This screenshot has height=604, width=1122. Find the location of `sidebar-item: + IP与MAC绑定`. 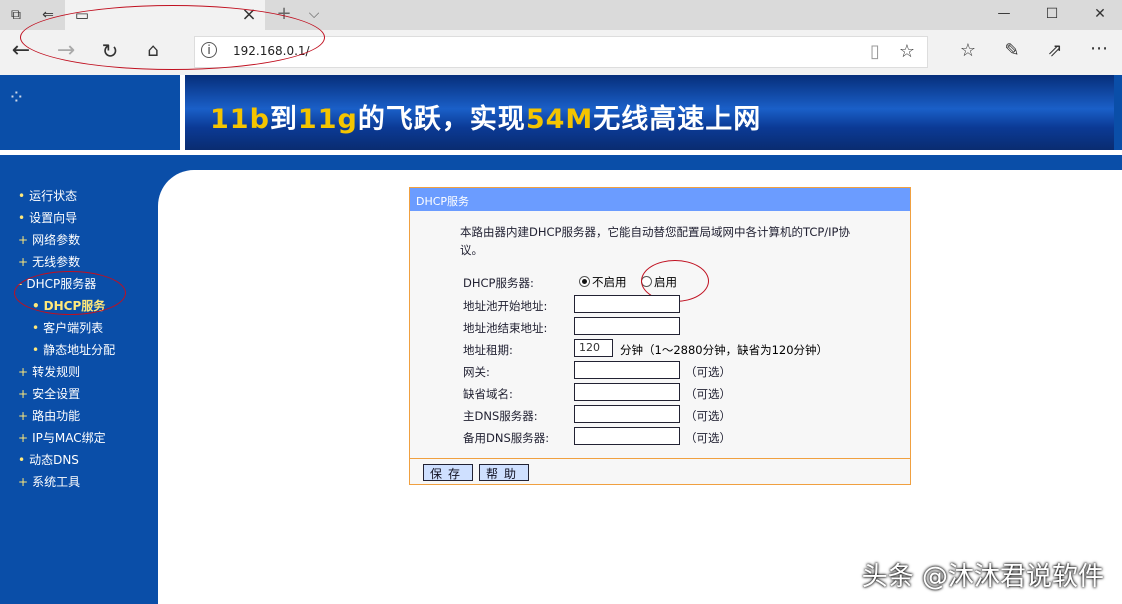

sidebar-item: + IP与MAC绑定 is located at coordinates (62, 438).